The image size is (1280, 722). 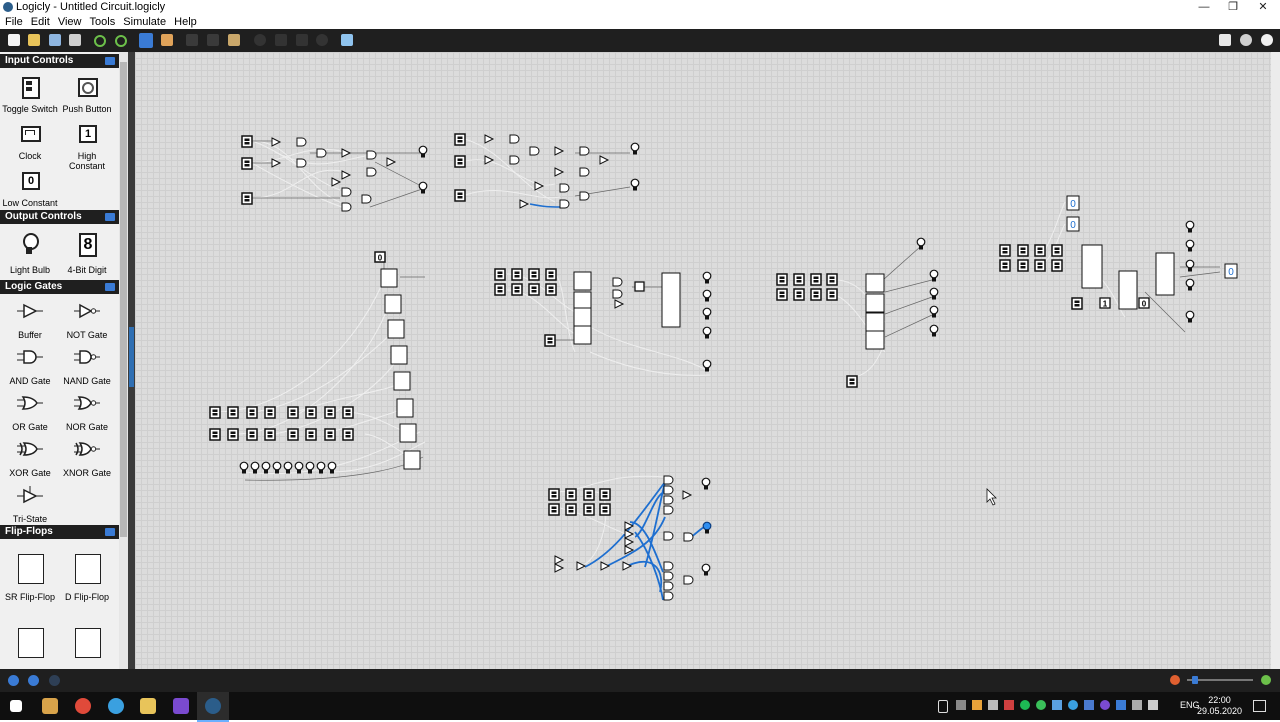 What do you see at coordinates (59, 532) in the screenshot?
I see `palette-section-flip-flops: Flip-Flops` at bounding box center [59, 532].